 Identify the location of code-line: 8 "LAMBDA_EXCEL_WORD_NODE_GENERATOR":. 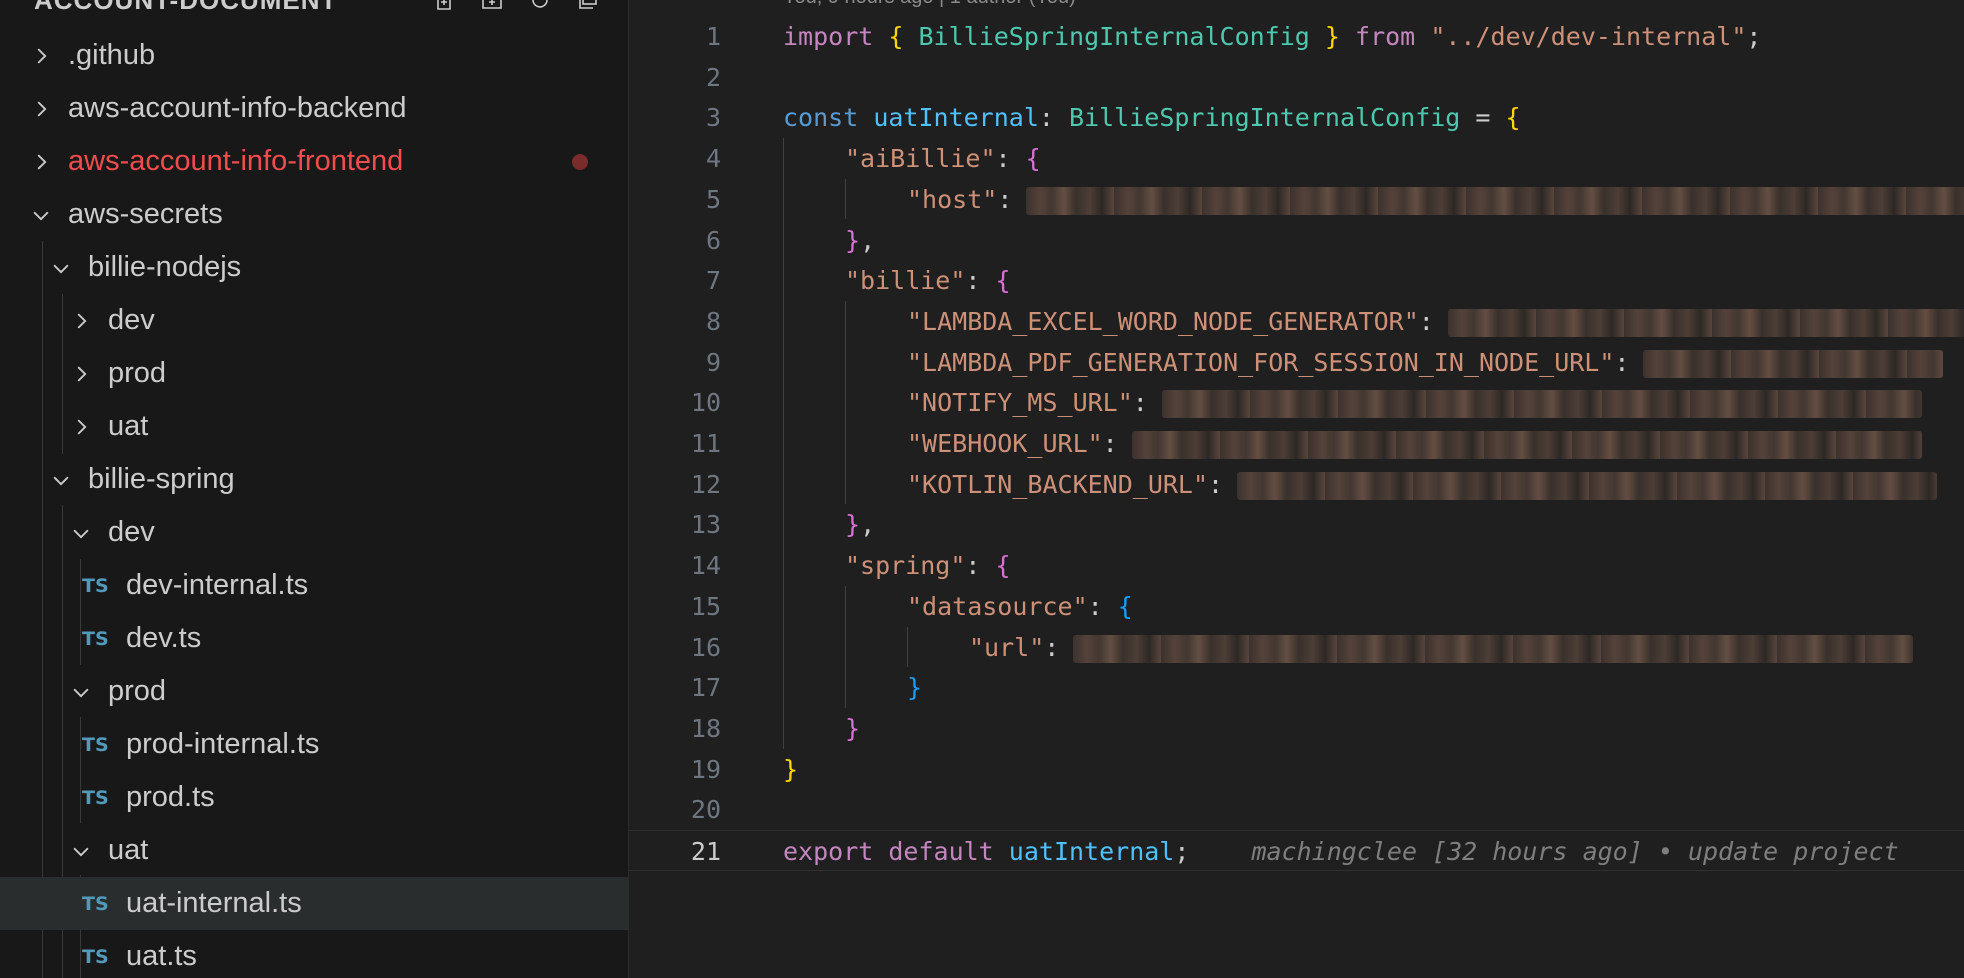
(1296, 321).